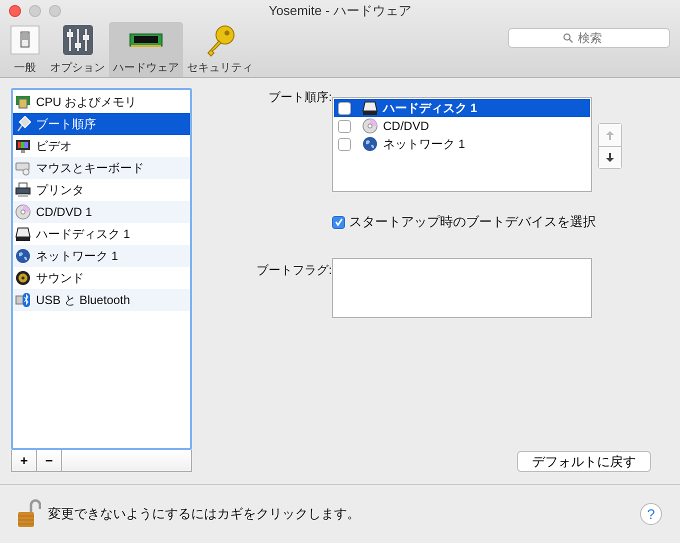 The image size is (680, 543). Describe the element at coordinates (584, 461) in the screenshot. I see `restore-defaults-button: デフォルトに戻す` at that location.